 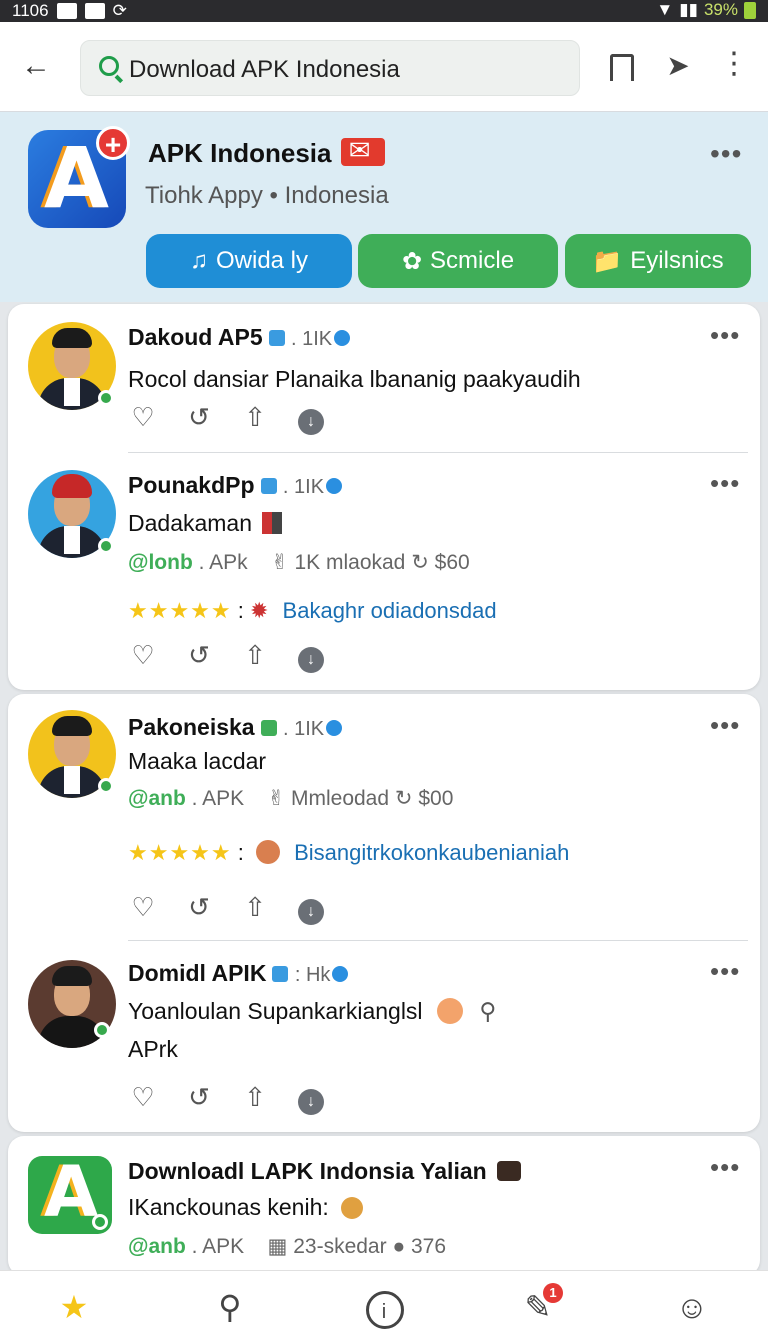 I want to click on status-time: 1106, so click(x=30, y=10).